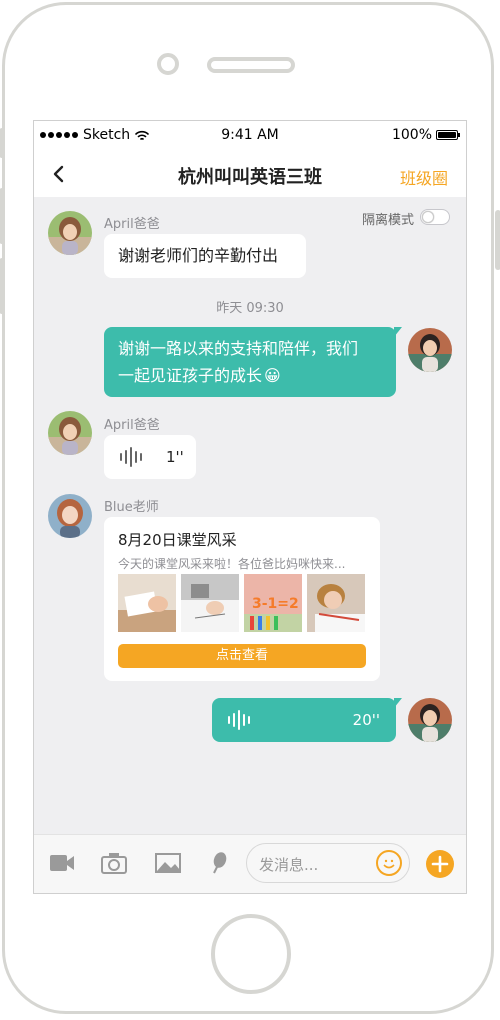 This screenshot has height=1020, width=500. What do you see at coordinates (2, 286) in the screenshot?
I see `volume-down-button` at bounding box center [2, 286].